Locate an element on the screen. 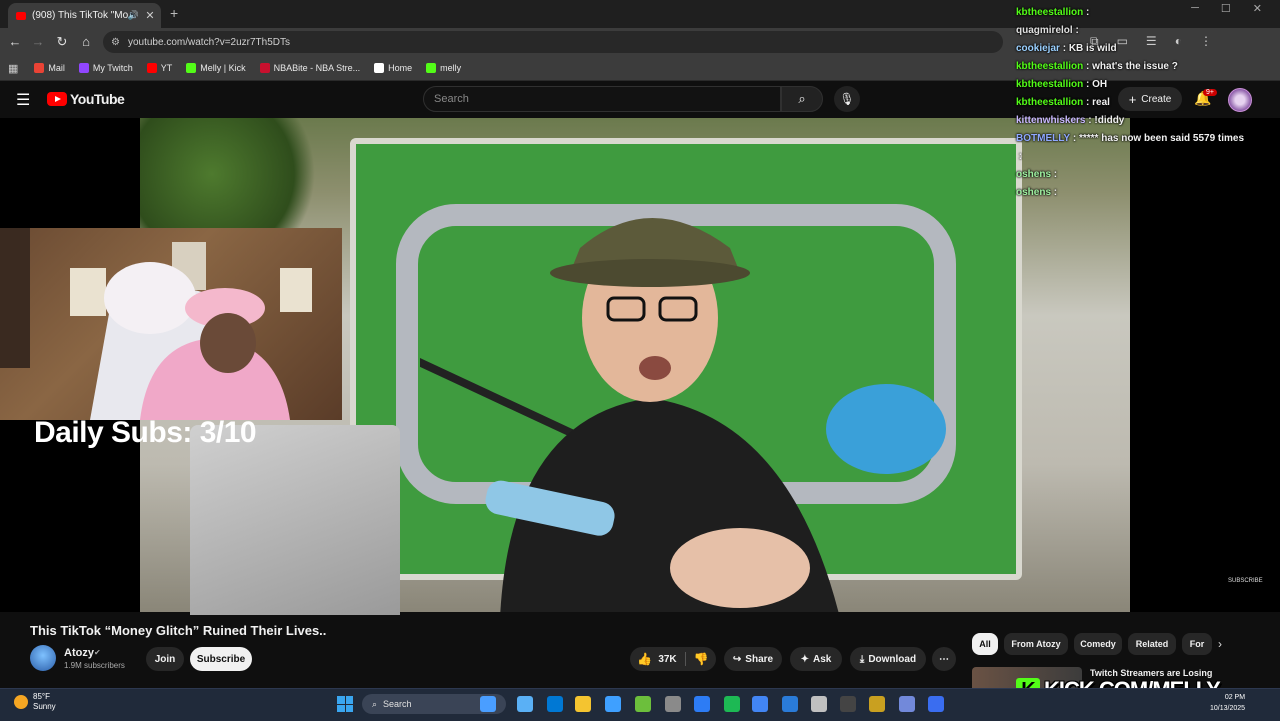 This screenshot has width=1280, height=721. channel-avatar is located at coordinates (43, 658).